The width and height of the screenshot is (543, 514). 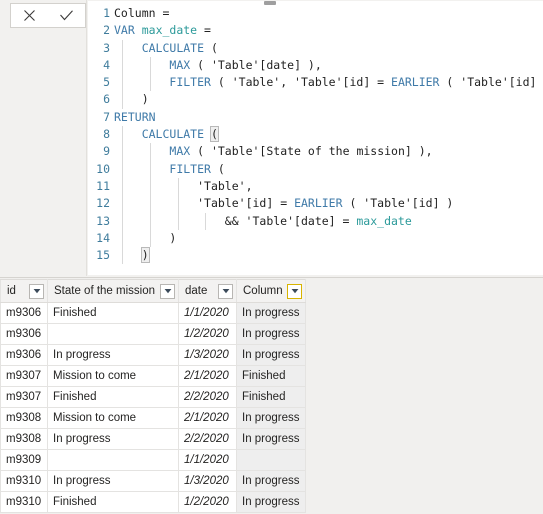 What do you see at coordinates (315, 117) in the screenshot?
I see `code-line: 7 RETURN` at bounding box center [315, 117].